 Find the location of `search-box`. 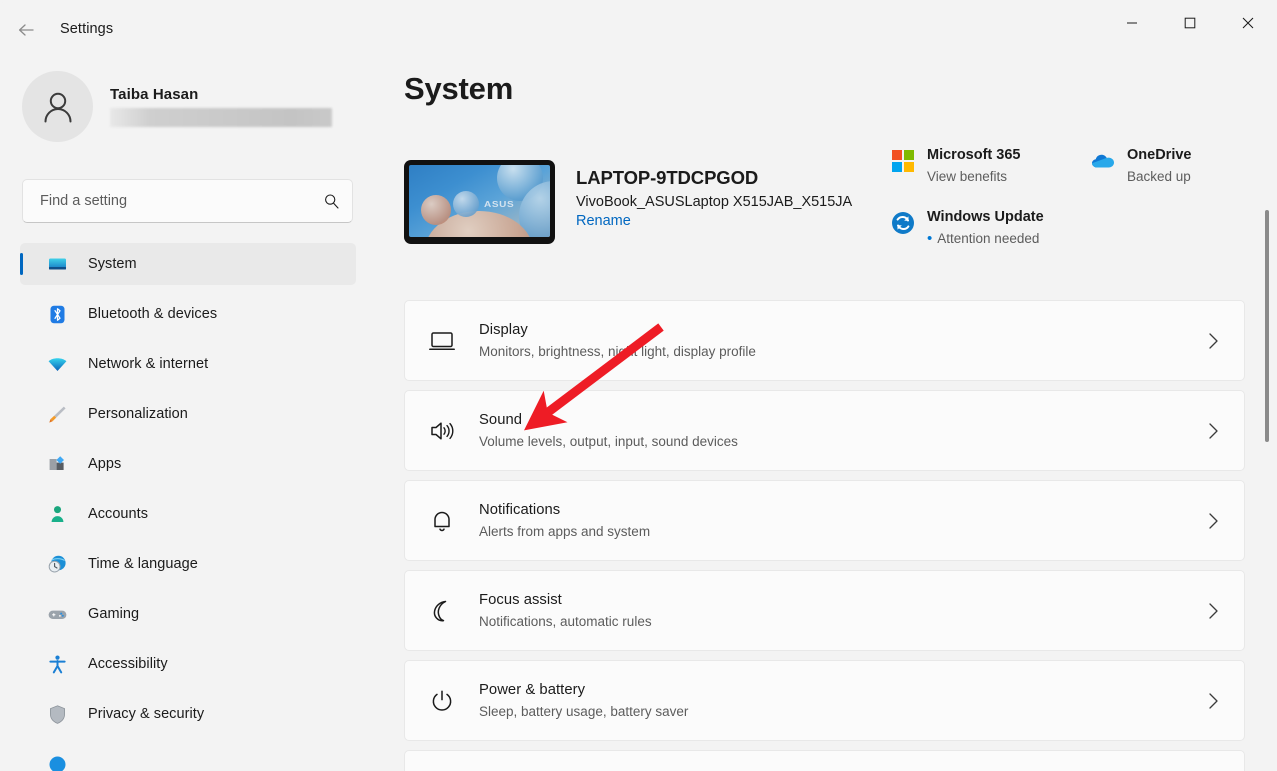

search-box is located at coordinates (187, 201).